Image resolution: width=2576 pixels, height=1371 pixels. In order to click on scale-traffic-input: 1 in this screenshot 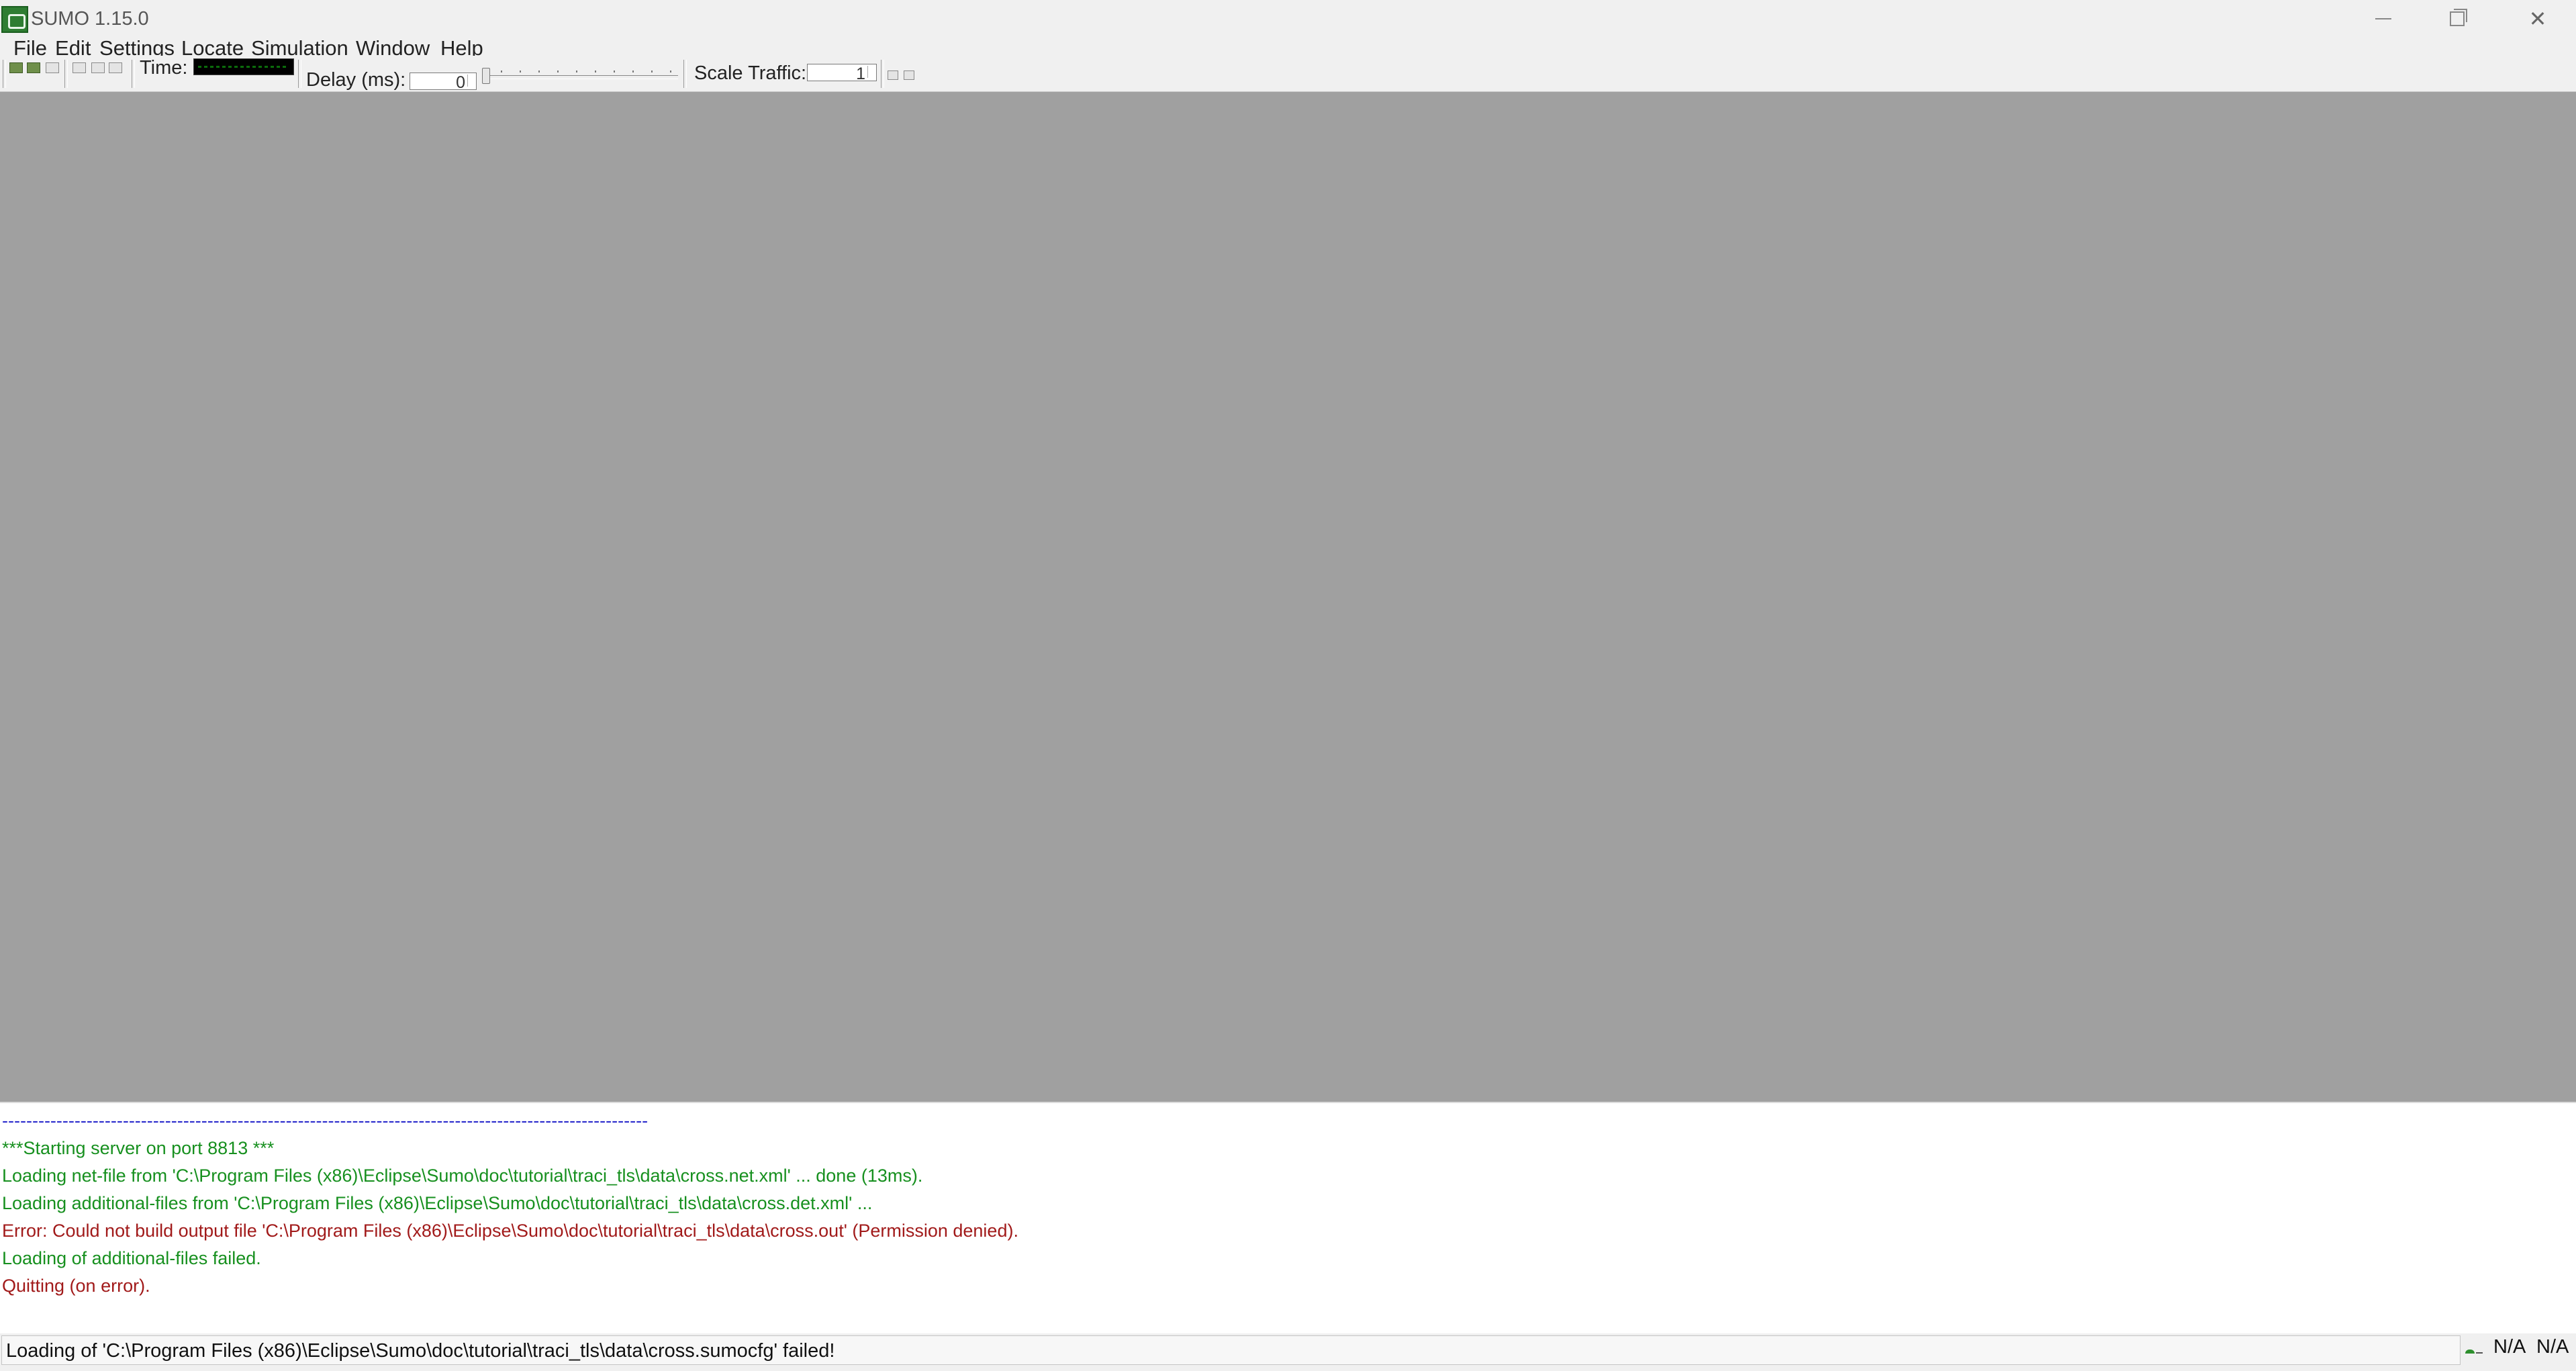, I will do `click(842, 73)`.